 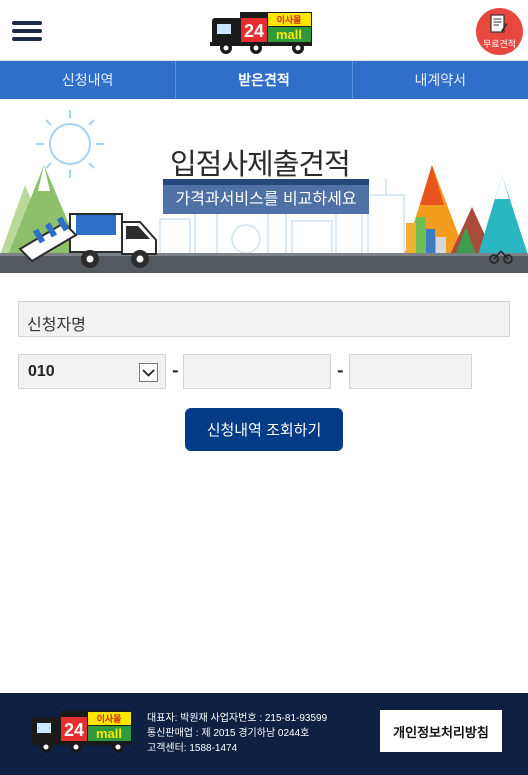 I want to click on phone-prefix-value: 010, so click(x=41, y=371).